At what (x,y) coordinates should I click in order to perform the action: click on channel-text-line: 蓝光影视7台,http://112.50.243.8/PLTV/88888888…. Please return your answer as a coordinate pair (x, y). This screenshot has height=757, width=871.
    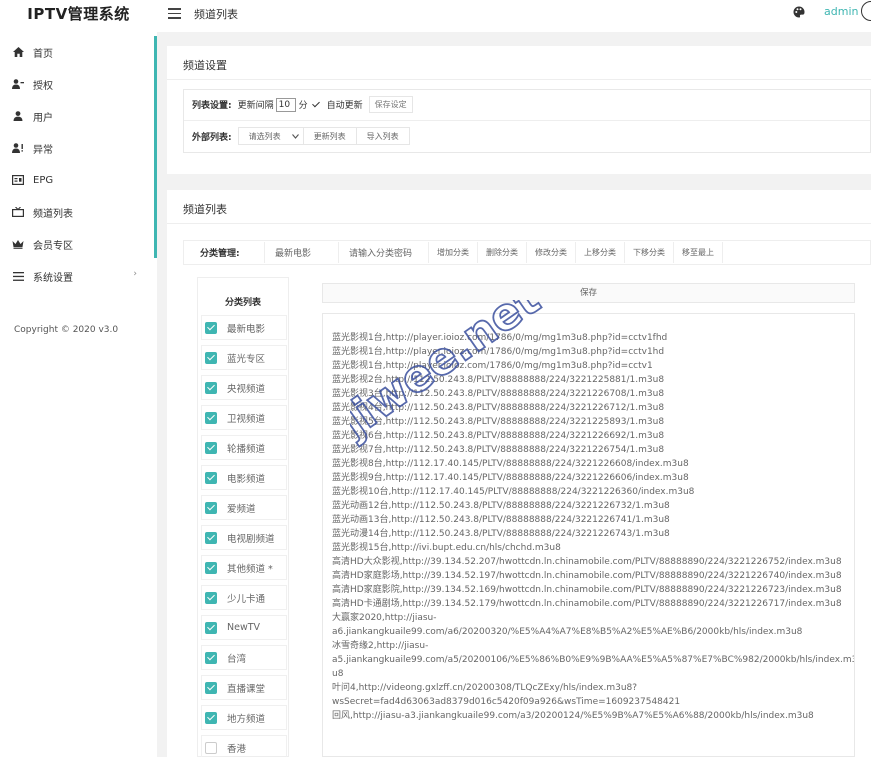
    Looking at the image, I should click on (498, 450).